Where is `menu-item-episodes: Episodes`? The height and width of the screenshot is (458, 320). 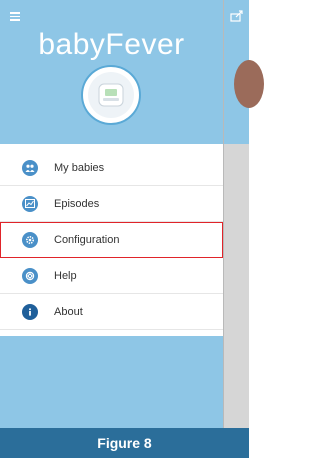 menu-item-episodes: Episodes is located at coordinates (111, 204).